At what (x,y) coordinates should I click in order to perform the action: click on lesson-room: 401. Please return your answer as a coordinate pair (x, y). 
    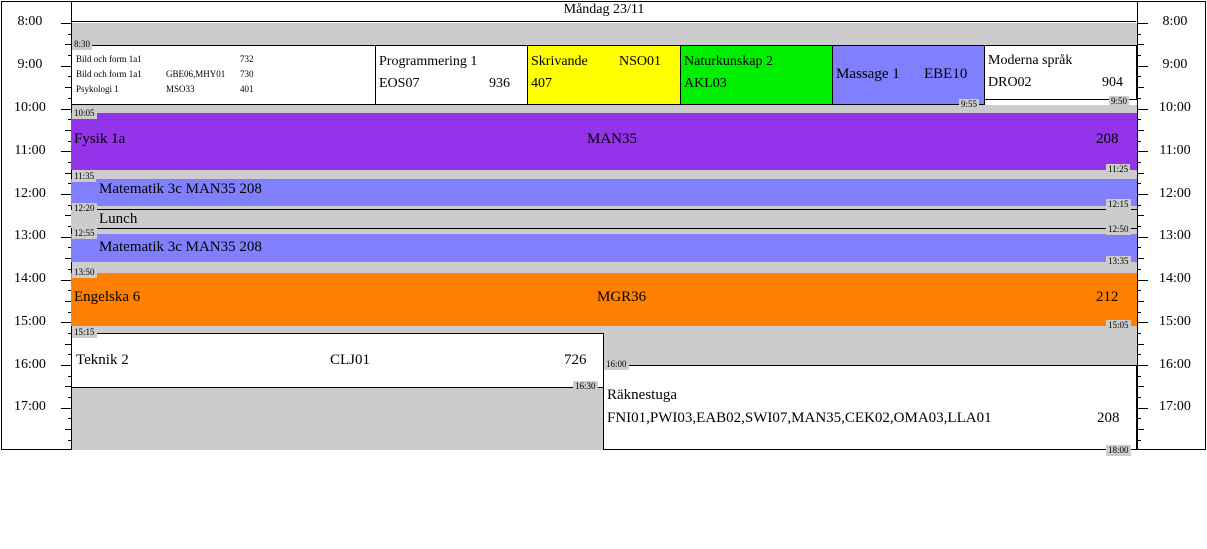
    Looking at the image, I should click on (247, 89).